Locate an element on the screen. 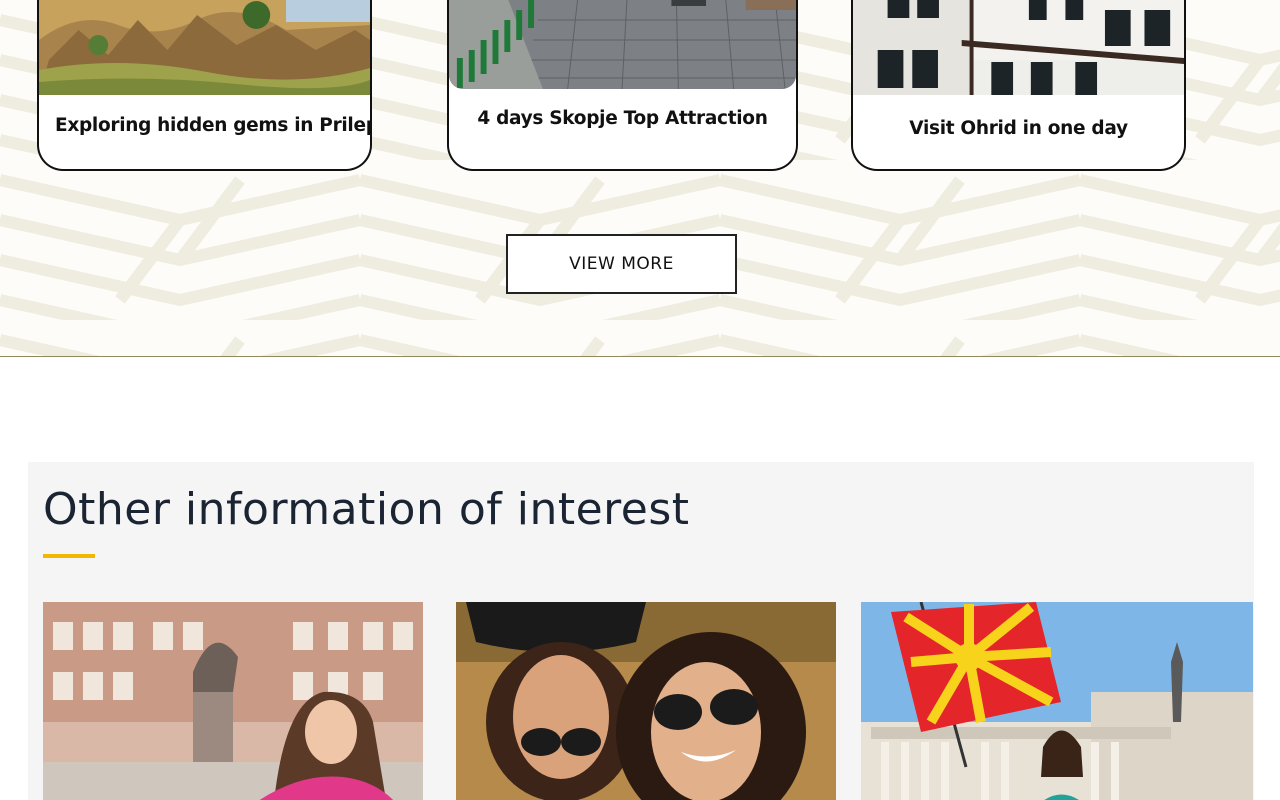  macedonian-flag-photo is located at coordinates (1057, 701).